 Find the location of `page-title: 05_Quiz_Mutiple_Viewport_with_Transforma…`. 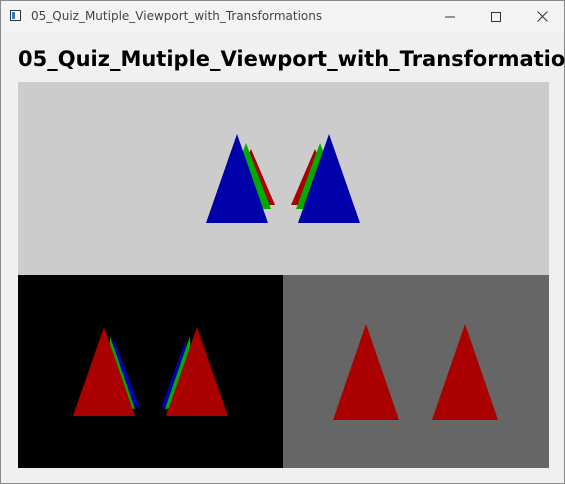

page-title: 05_Quiz_Mutiple_Viewport_with_Transforma… is located at coordinates (291, 59).